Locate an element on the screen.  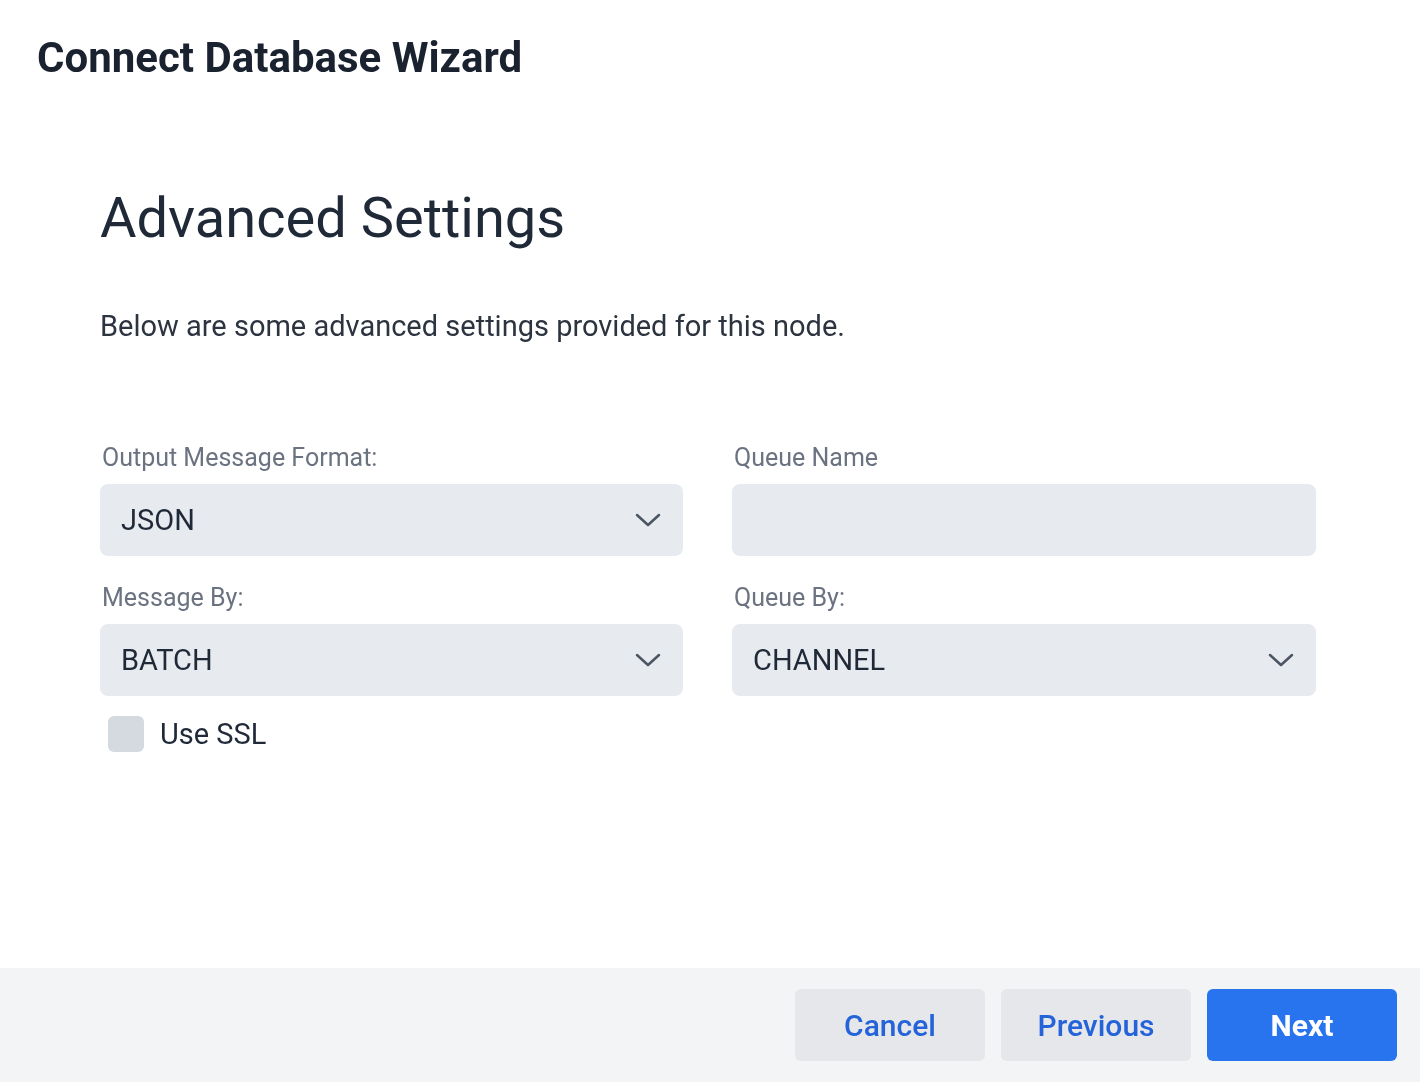
checkbox is located at coordinates (126, 734).